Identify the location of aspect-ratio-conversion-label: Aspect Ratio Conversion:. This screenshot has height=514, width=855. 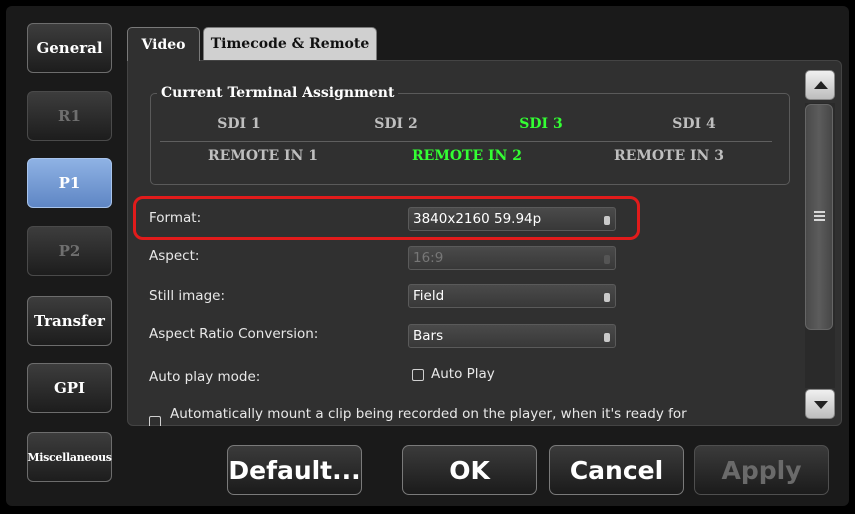
(234, 334).